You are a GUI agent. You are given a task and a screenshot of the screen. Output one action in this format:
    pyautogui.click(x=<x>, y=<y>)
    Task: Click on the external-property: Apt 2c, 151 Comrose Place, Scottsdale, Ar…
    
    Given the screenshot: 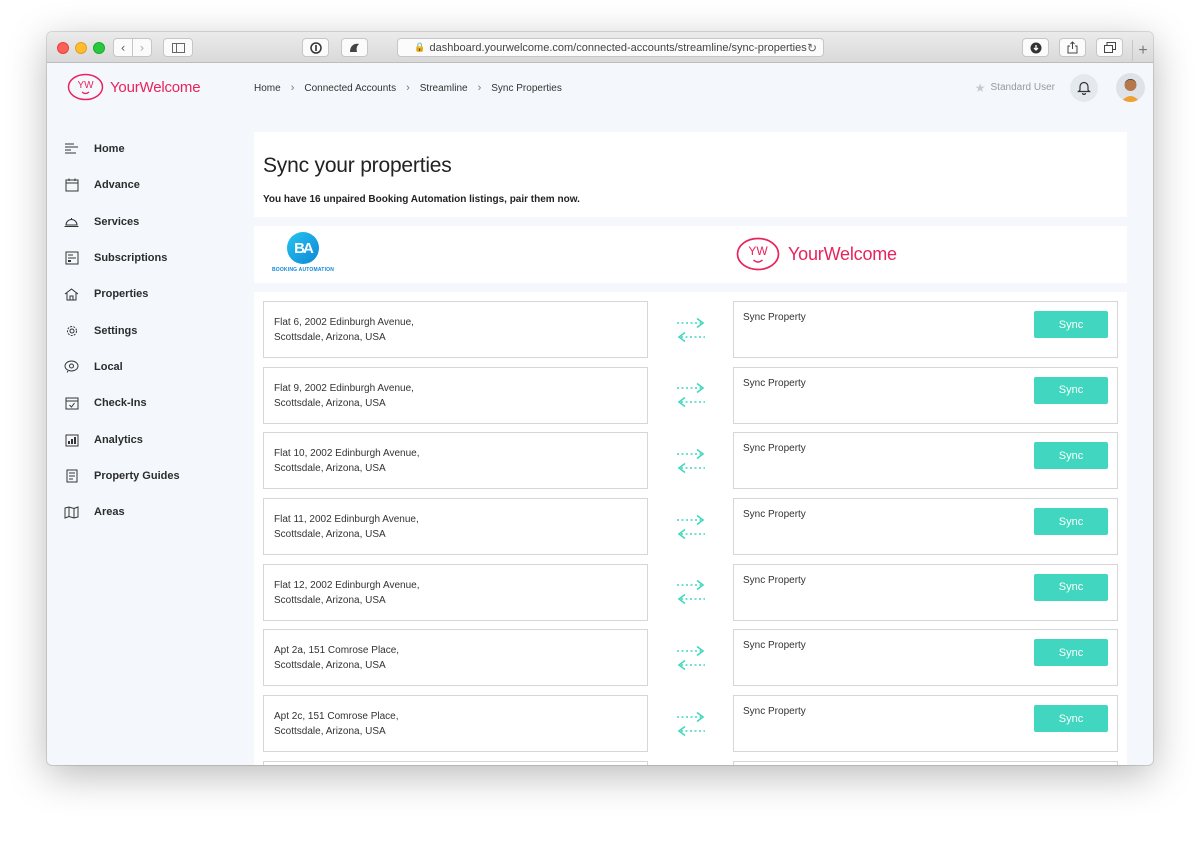 What is the action you would take?
    pyautogui.click(x=455, y=724)
    